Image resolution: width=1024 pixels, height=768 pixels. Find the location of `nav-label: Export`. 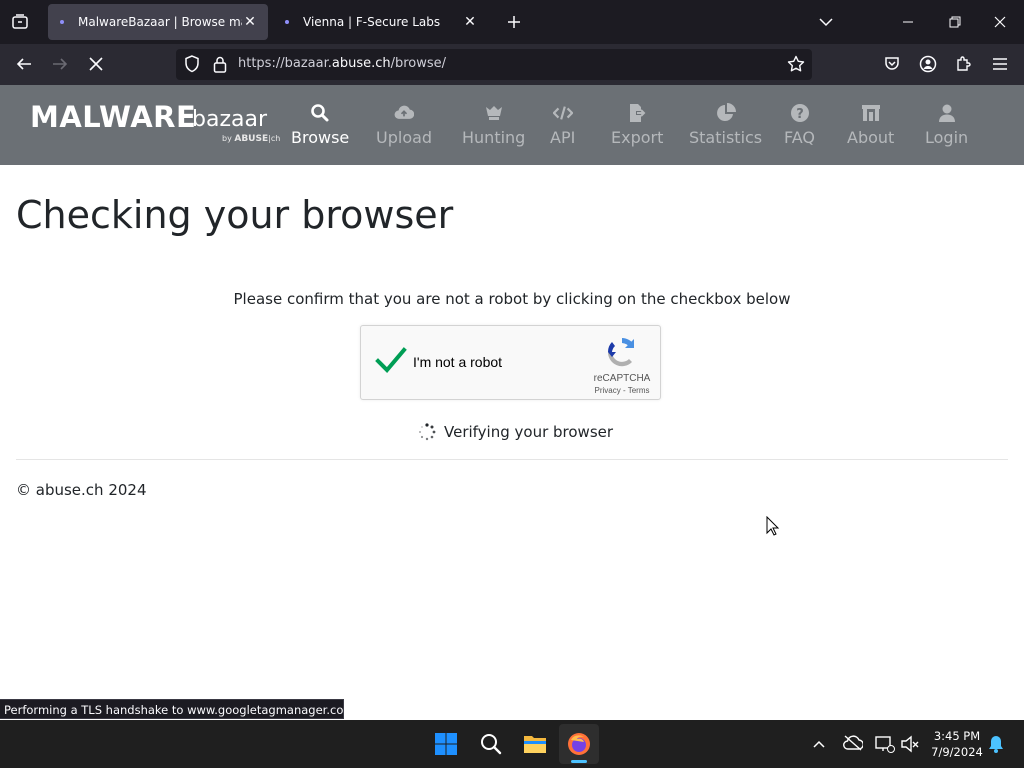

nav-label: Export is located at coordinates (637, 137).